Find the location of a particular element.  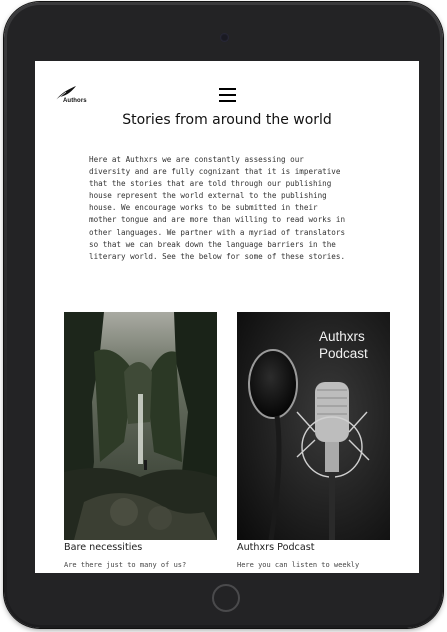

card-title: Bare necessities is located at coordinates (103, 547).